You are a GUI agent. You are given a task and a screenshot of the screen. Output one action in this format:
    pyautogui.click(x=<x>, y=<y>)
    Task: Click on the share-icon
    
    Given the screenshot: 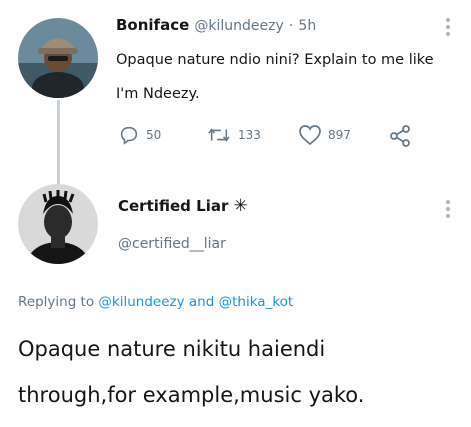 What is the action you would take?
    pyautogui.click(x=400, y=136)
    